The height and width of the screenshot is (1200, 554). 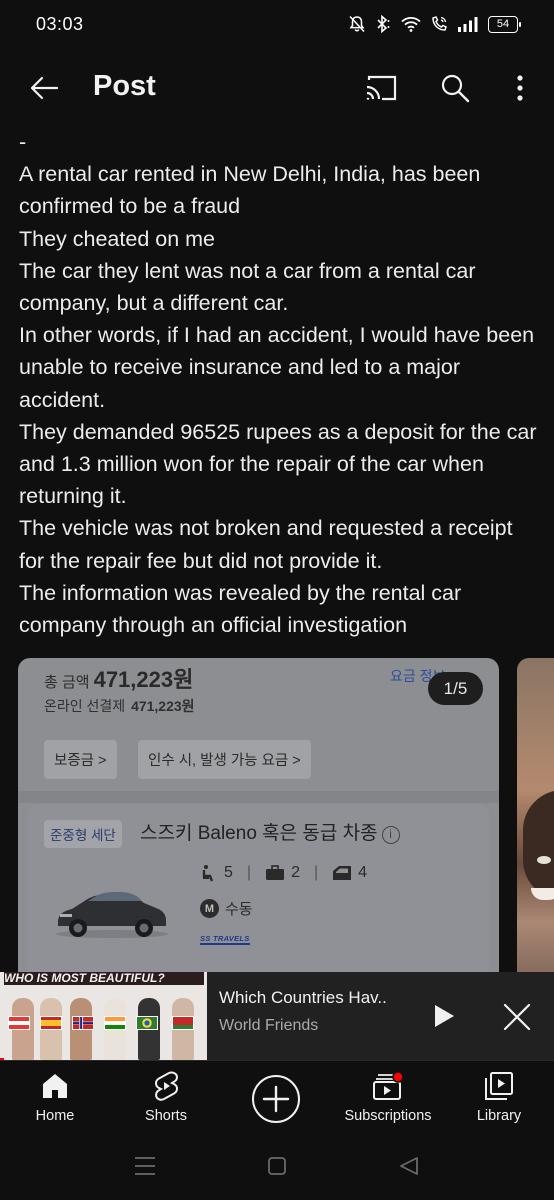 What do you see at coordinates (55, 1116) in the screenshot?
I see `nav-home-label: Home` at bounding box center [55, 1116].